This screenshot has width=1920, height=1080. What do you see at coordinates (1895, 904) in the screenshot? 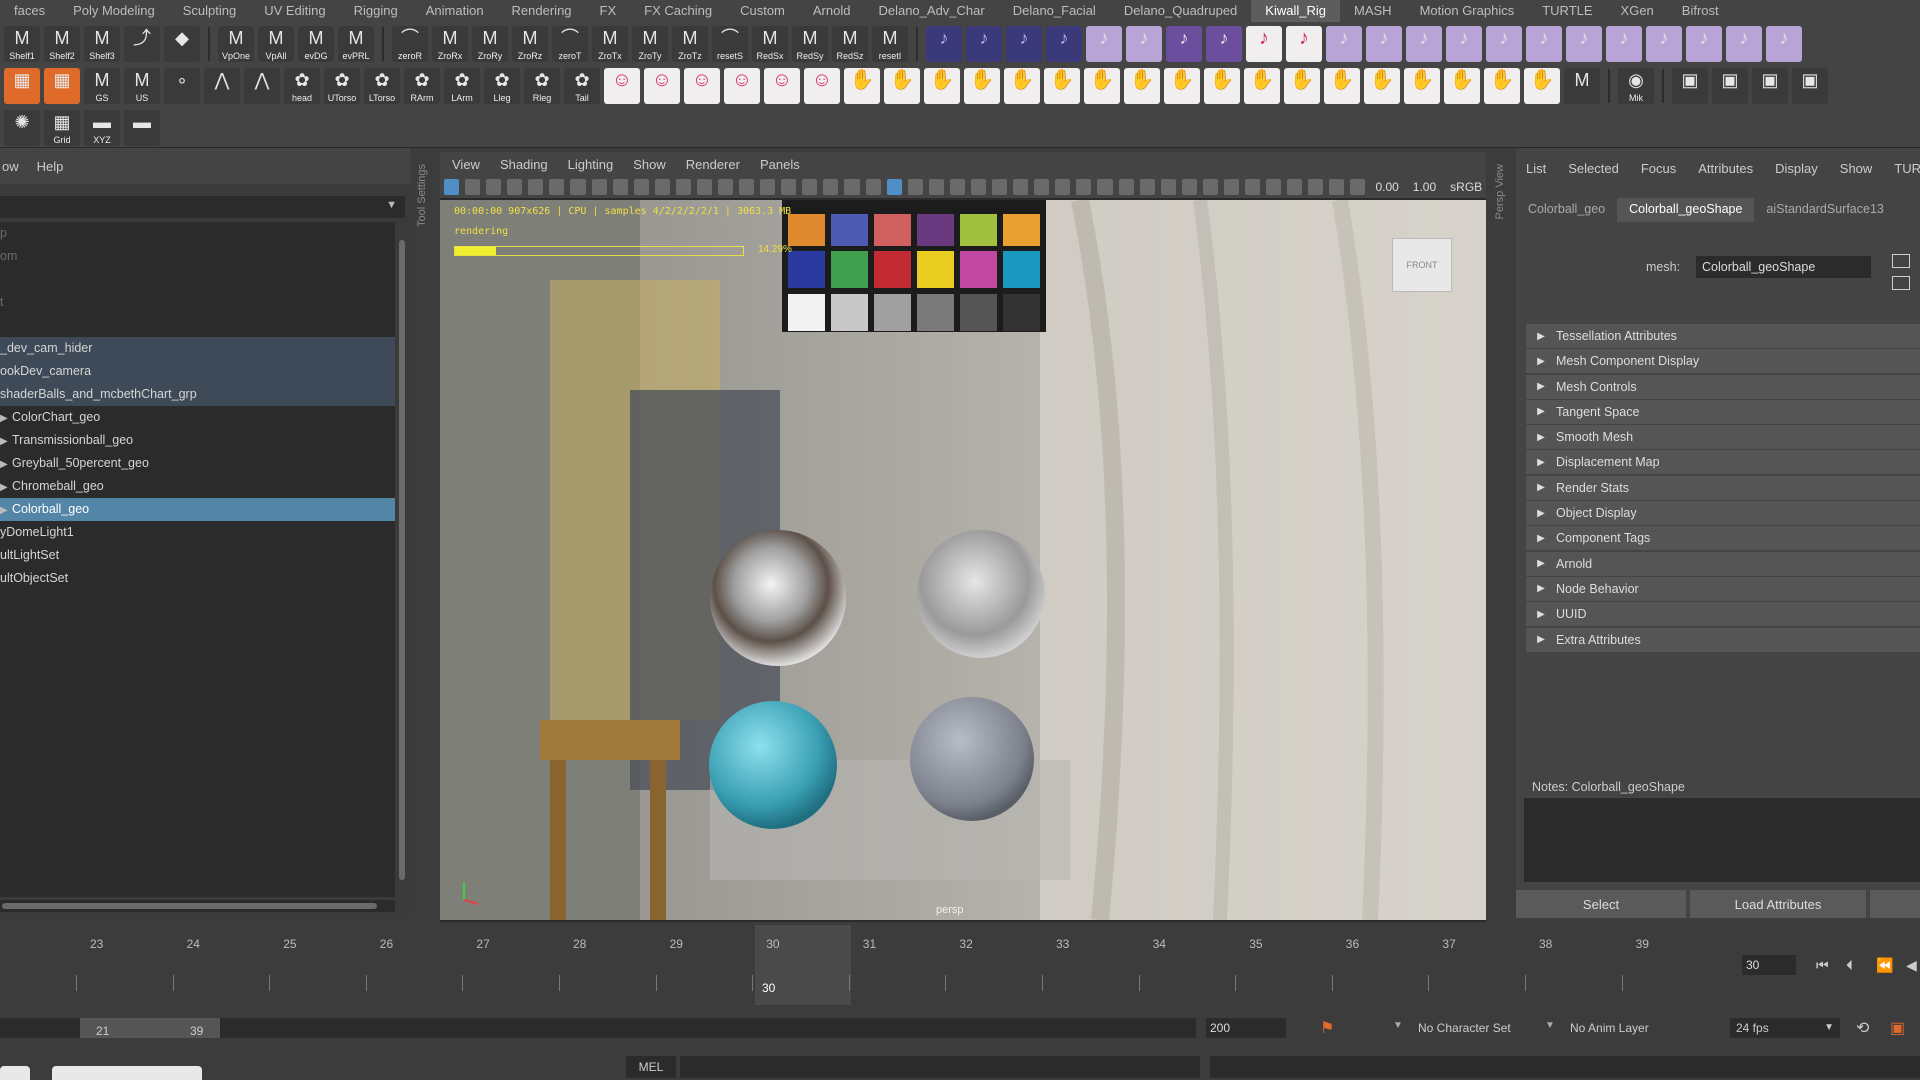
I see `copy-tab-button` at bounding box center [1895, 904].